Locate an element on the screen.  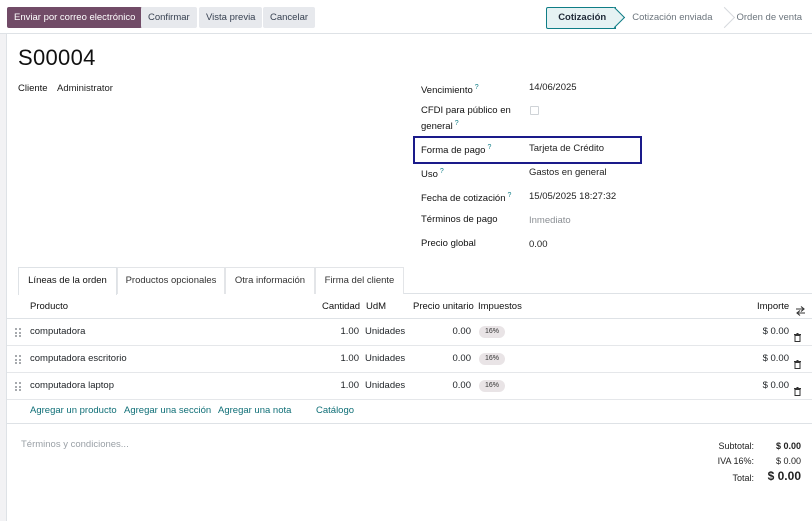
subtotal-value: $ 0.00 is located at coordinates (788, 446).